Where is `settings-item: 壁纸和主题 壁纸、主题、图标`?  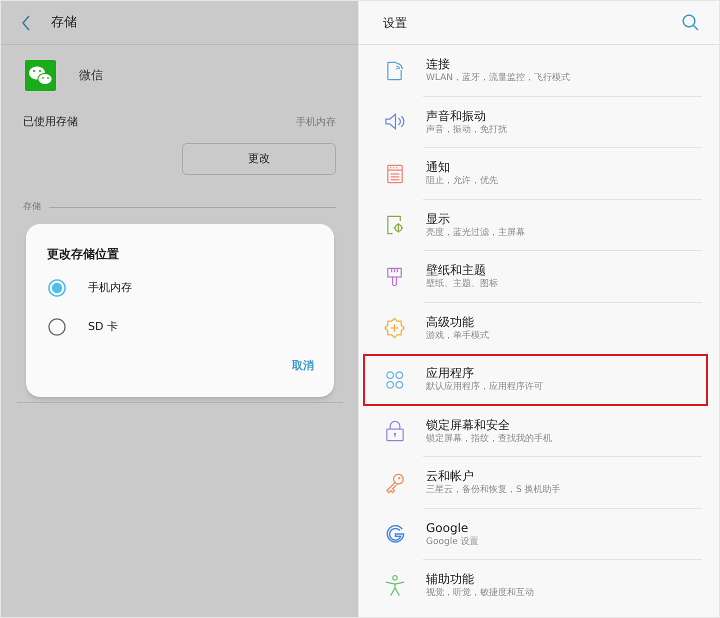
settings-item: 壁纸和主题 壁纸、主题、图标 is located at coordinates (535, 276).